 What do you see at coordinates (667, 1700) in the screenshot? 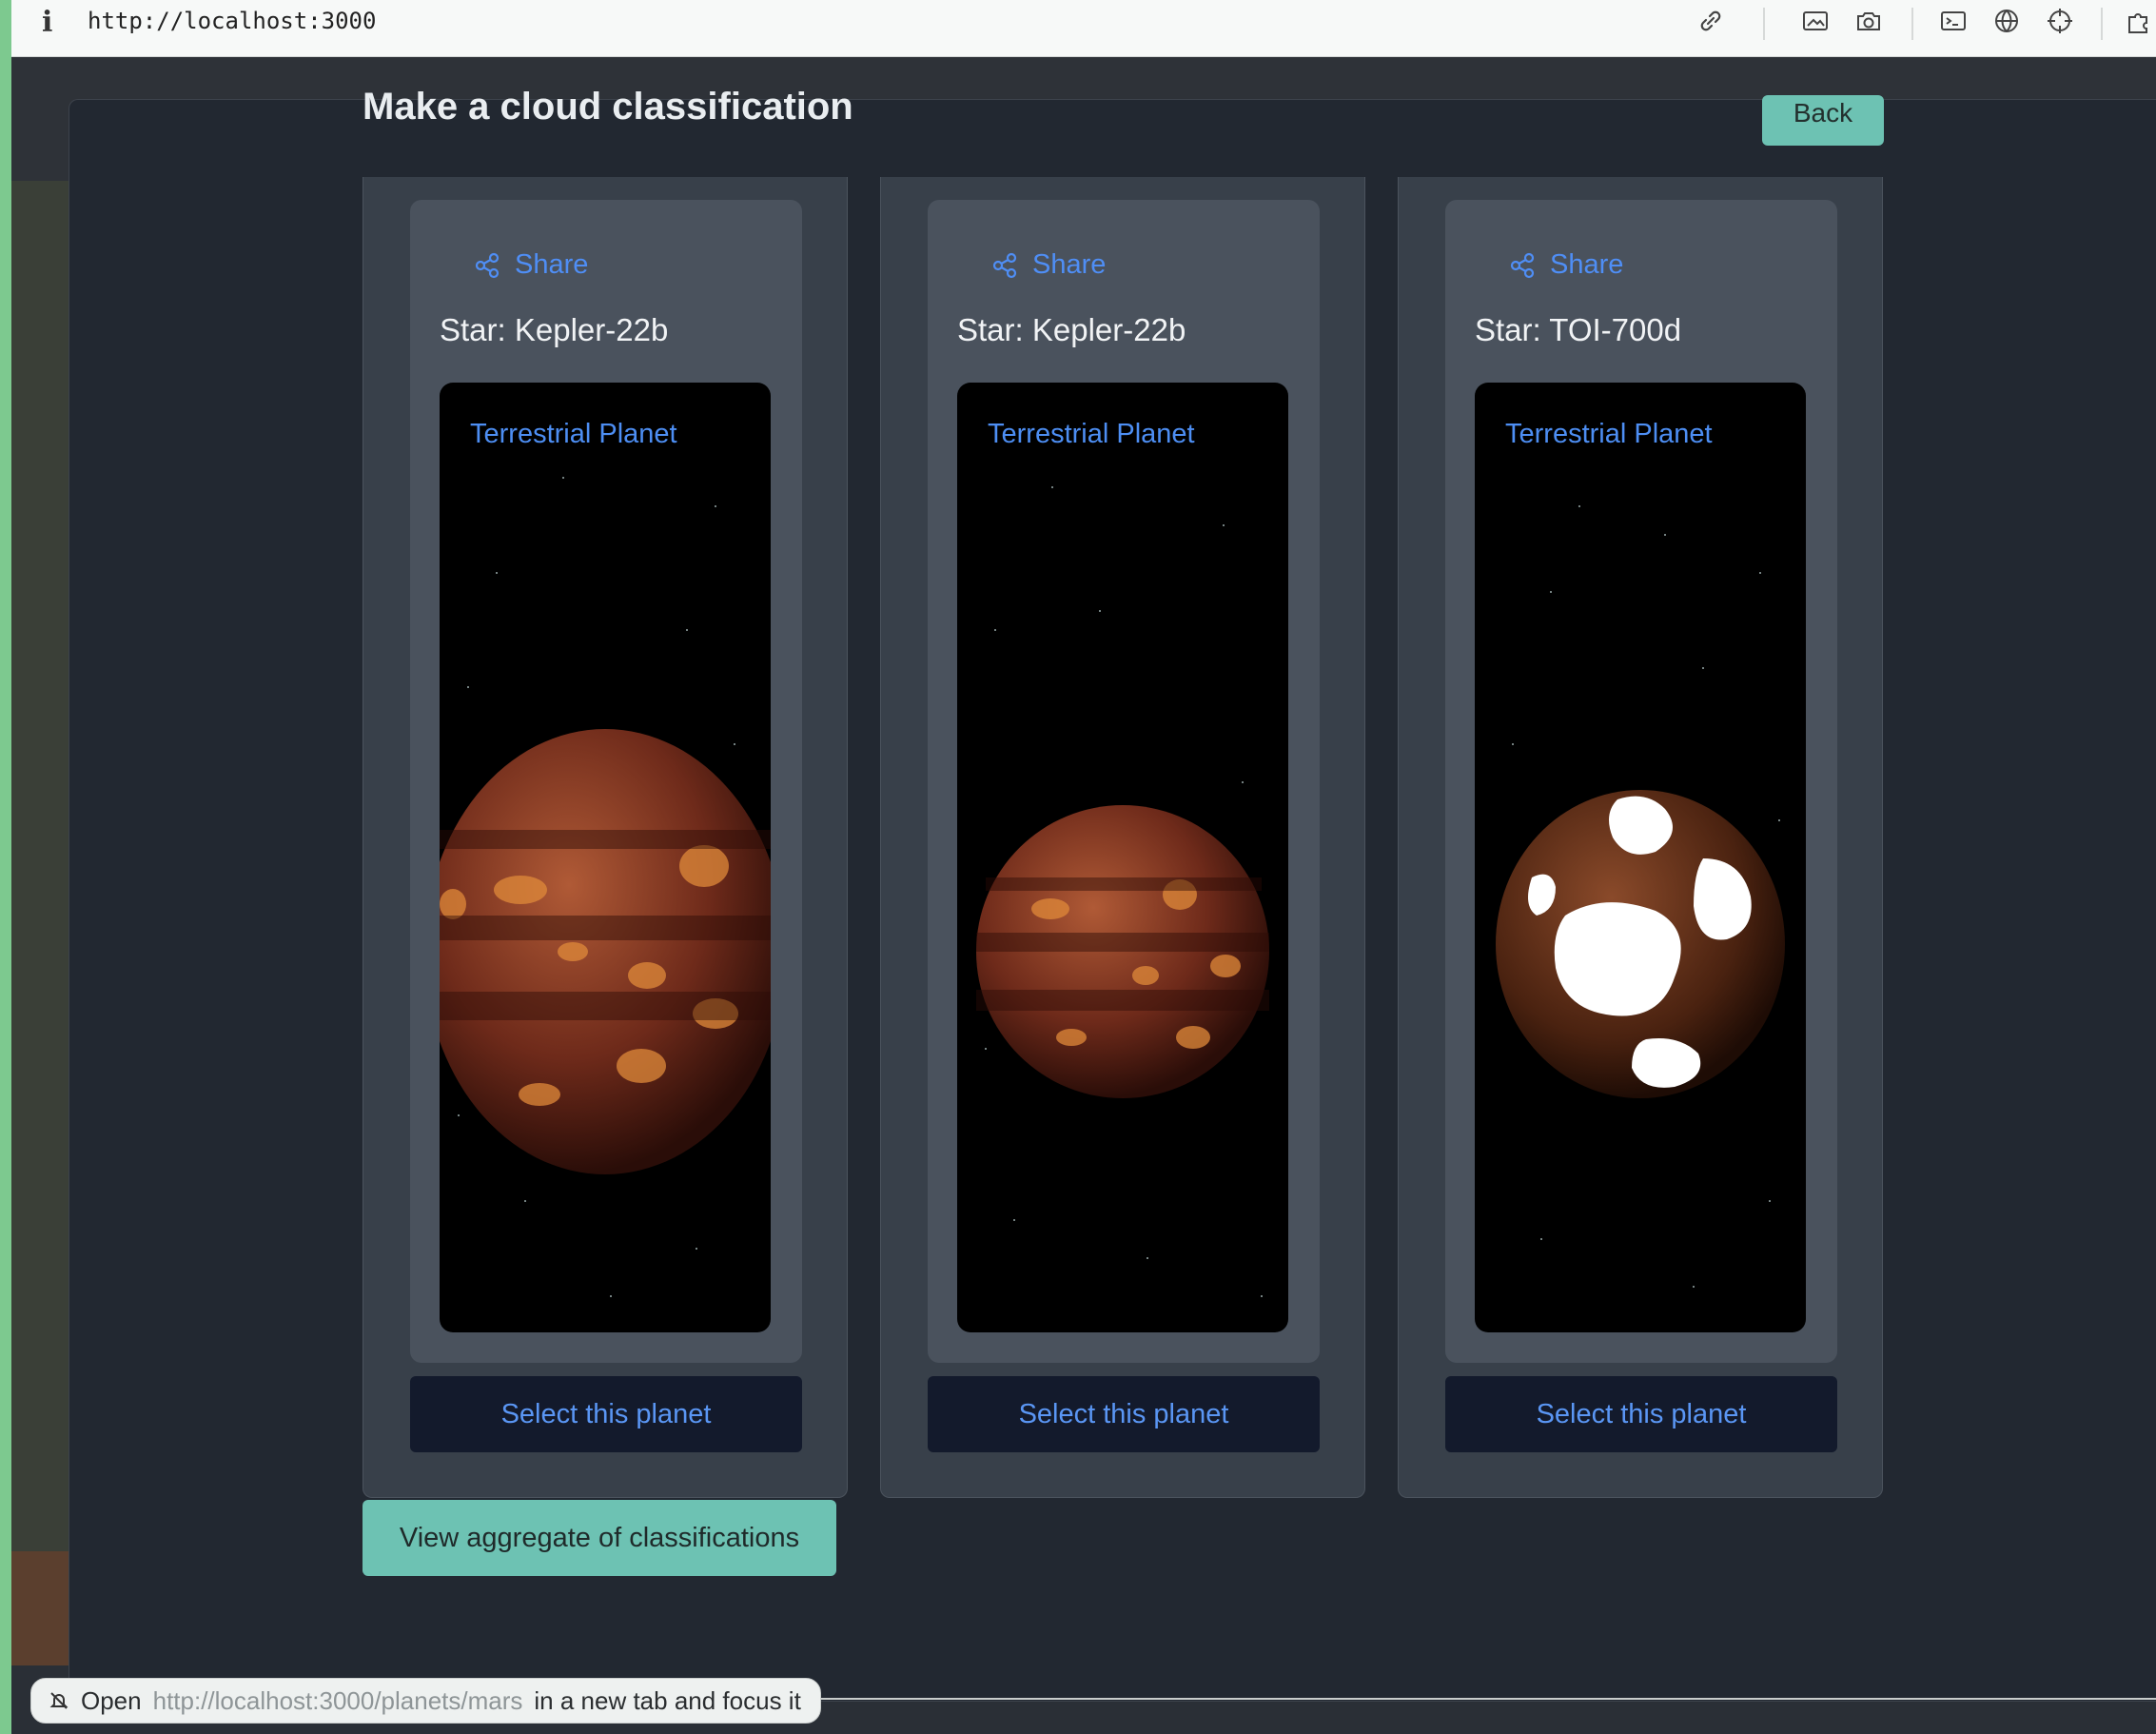
I see `status-suffix: in a new tab and focus it` at bounding box center [667, 1700].